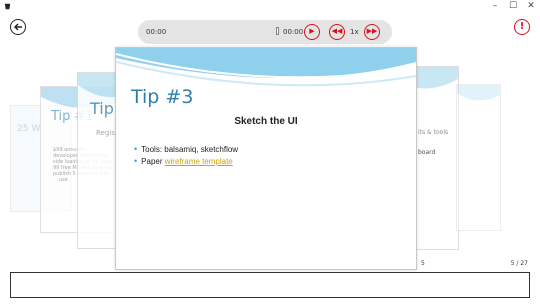 Image resolution: width=540 pixels, height=304 pixels. Describe the element at coordinates (478, 93) in the screenshot. I see `slide-wave-decoration` at that location.